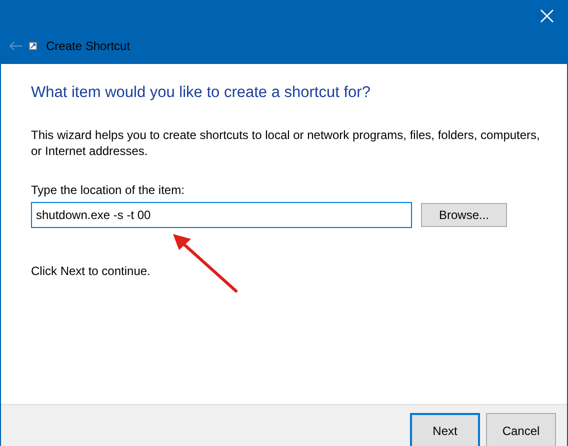 The image size is (568, 446). I want to click on dialog-button: Next, so click(445, 429).